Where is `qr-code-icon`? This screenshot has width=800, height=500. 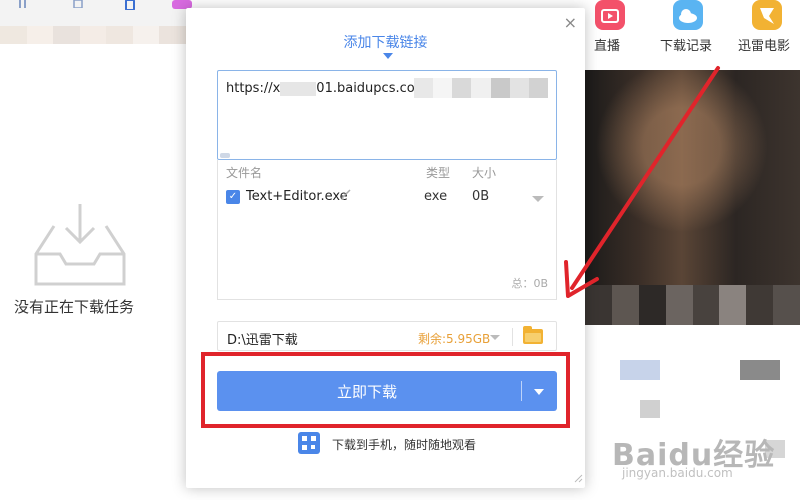
qr-code-icon is located at coordinates (309, 443).